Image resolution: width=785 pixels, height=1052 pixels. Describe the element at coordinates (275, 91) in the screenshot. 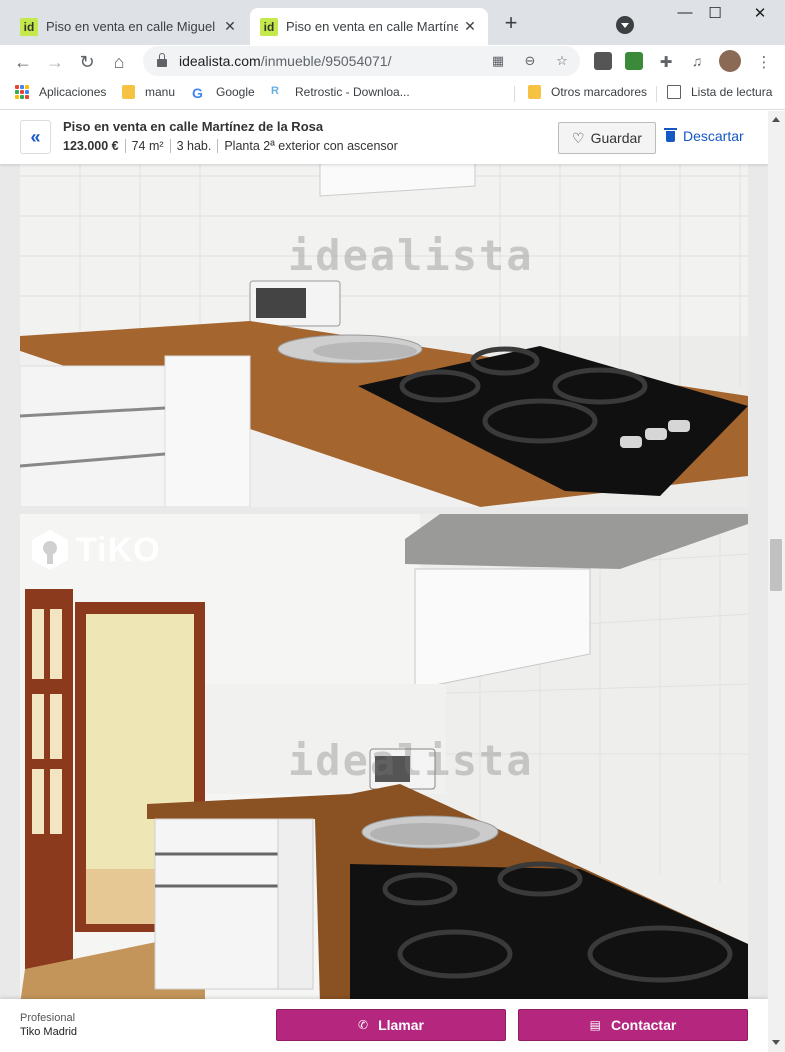

I see `retrostic-icon: R` at that location.